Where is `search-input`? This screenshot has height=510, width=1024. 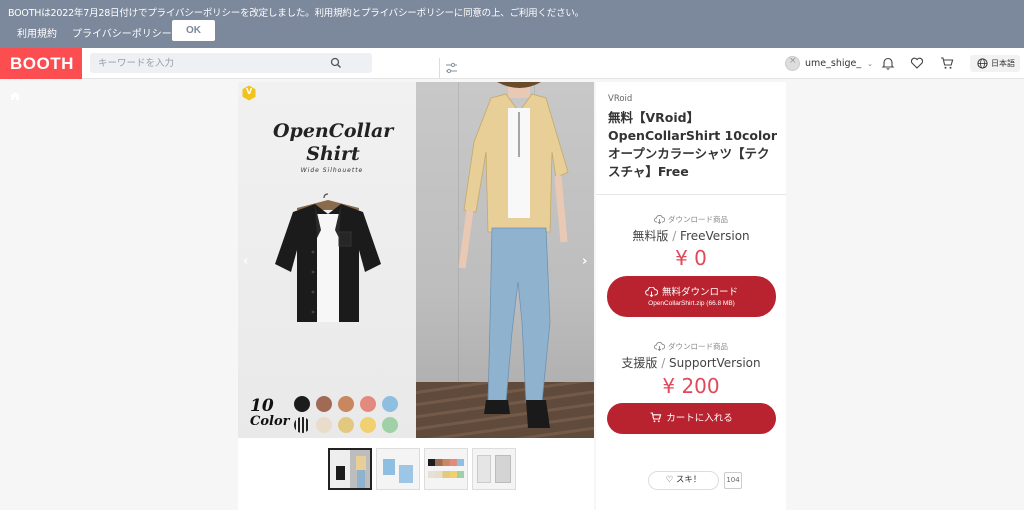 search-input is located at coordinates (213, 63).